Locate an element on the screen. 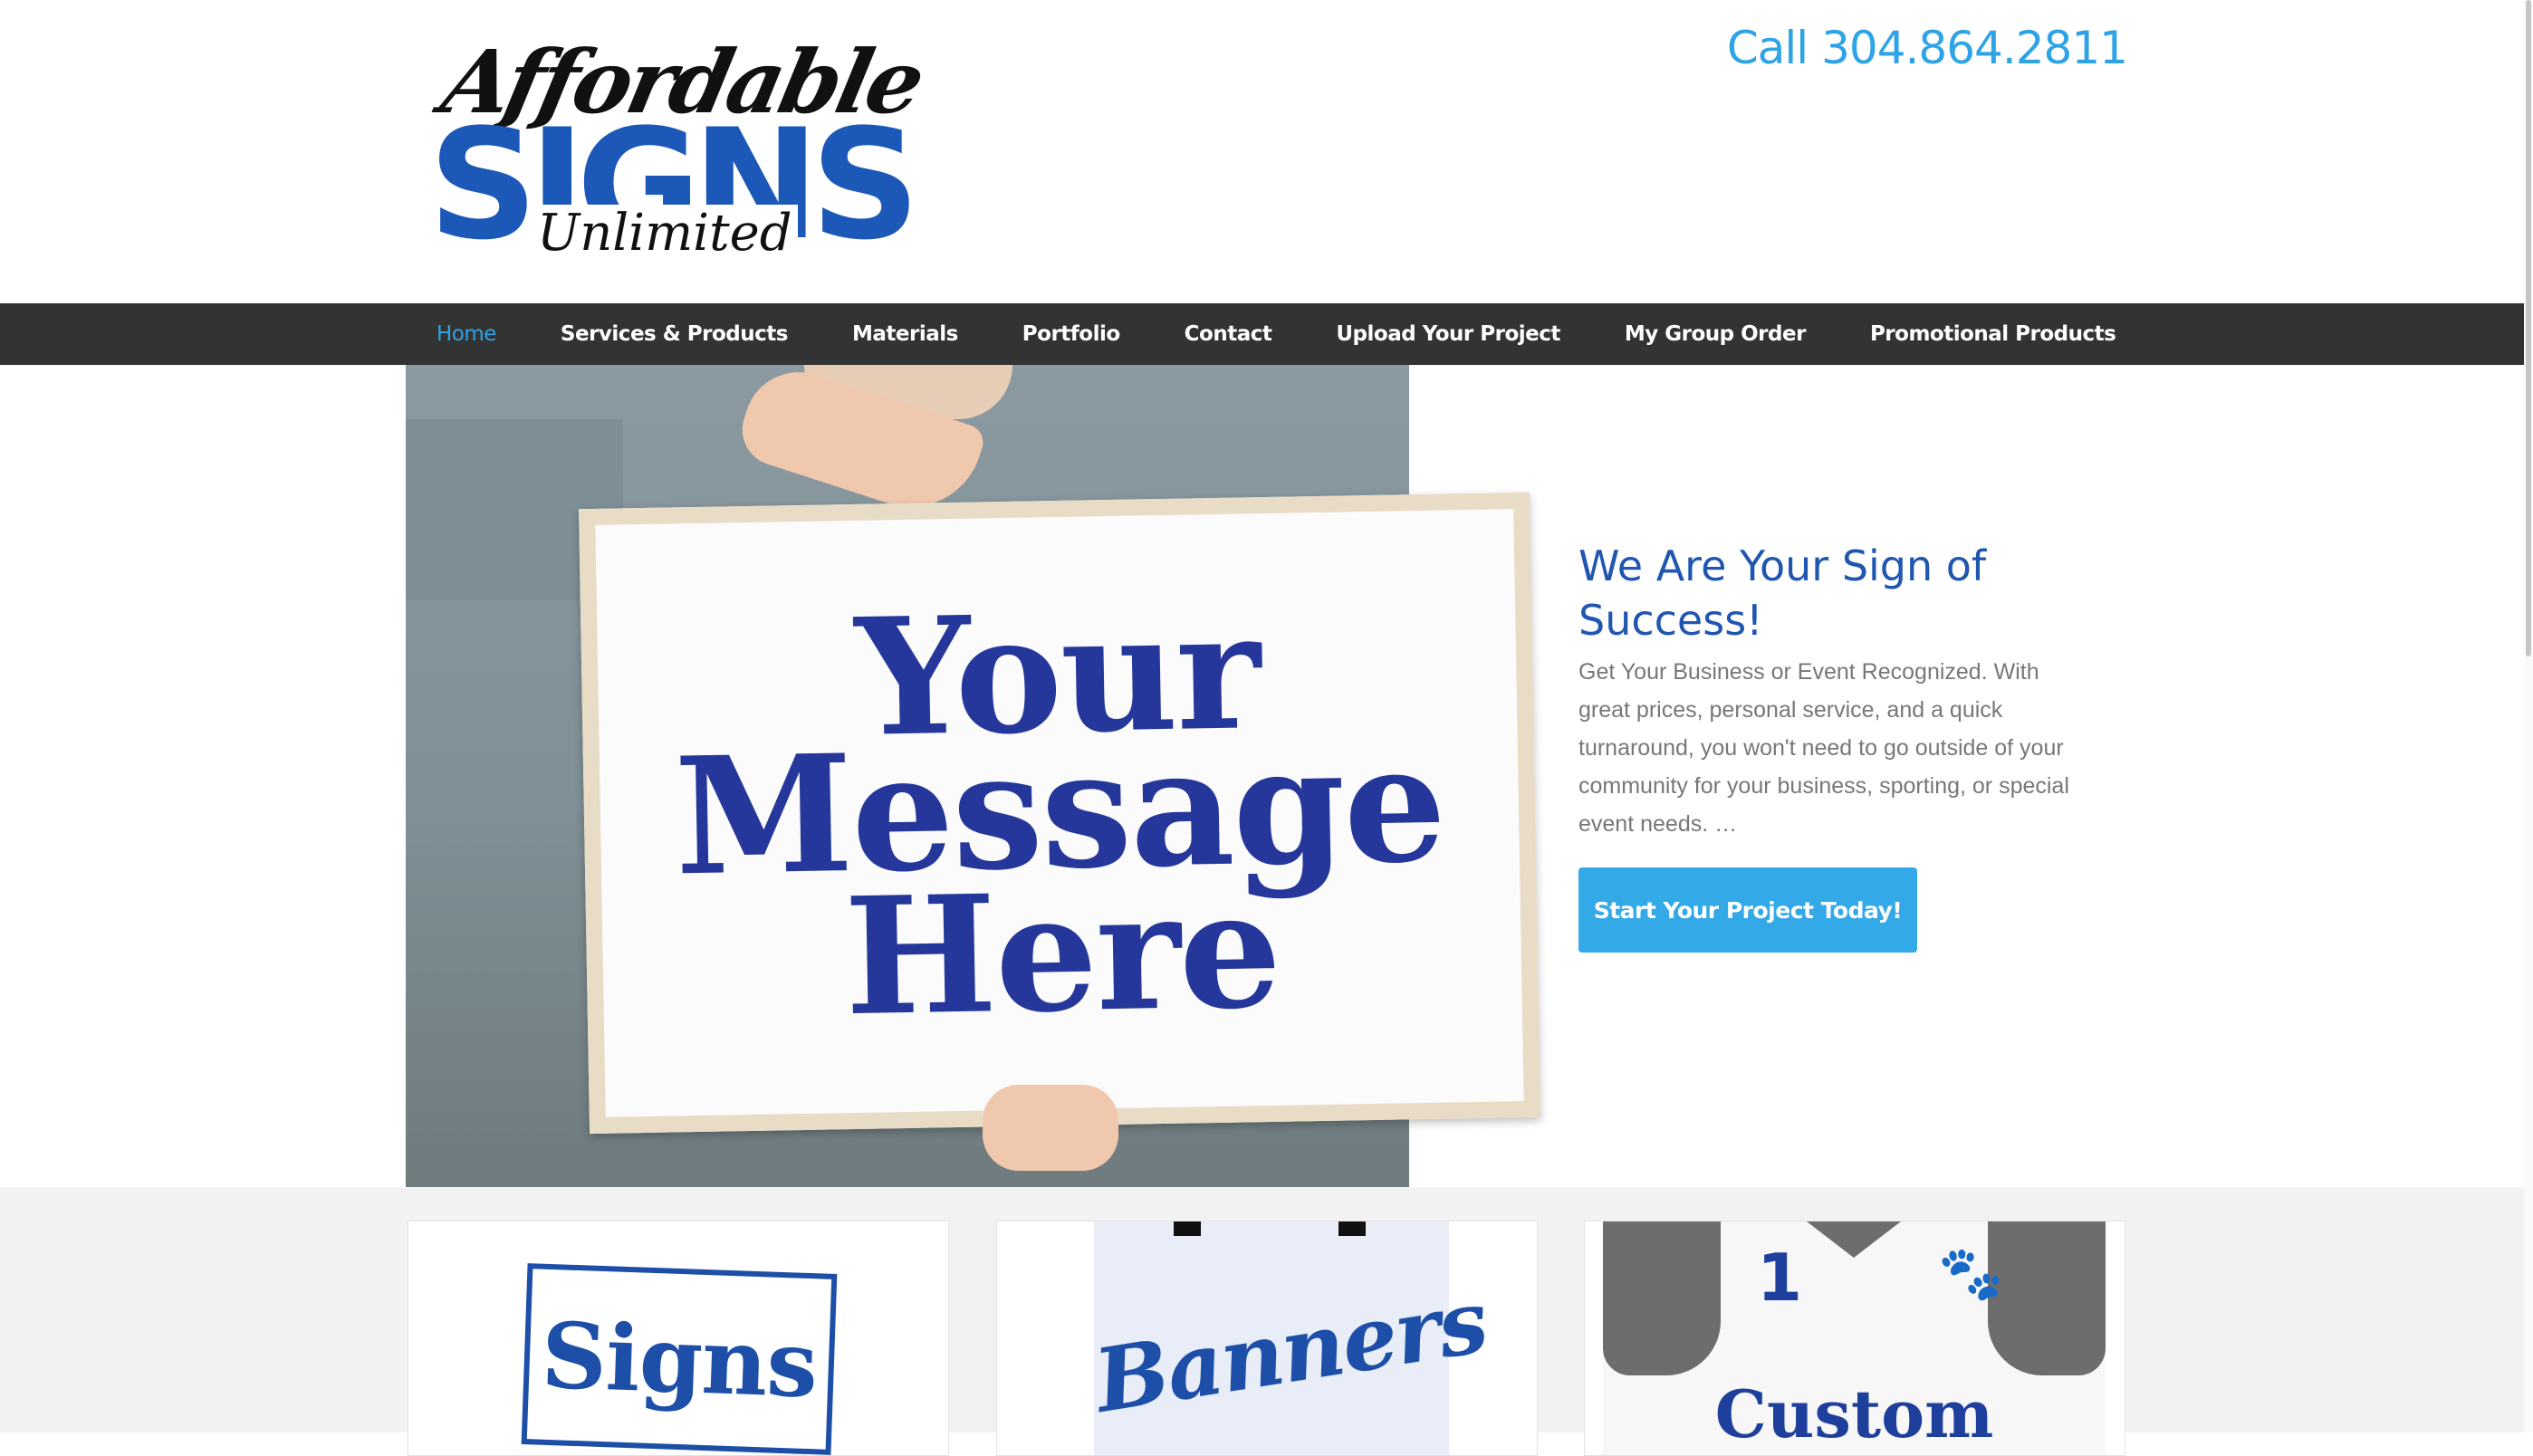 Image resolution: width=2533 pixels, height=1456 pixels. card-image-text: Signs is located at coordinates (679, 1360).